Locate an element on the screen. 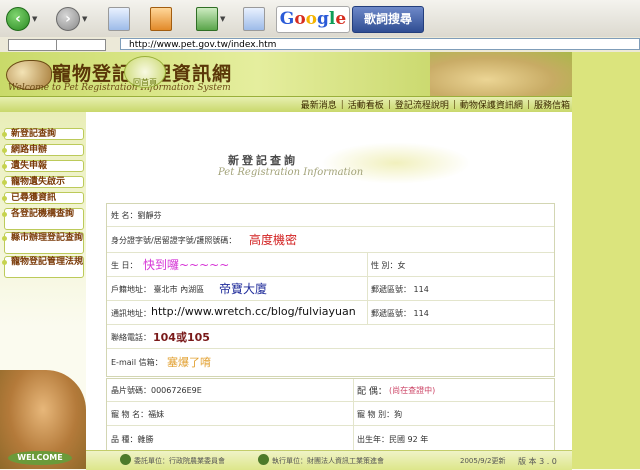 This screenshot has height=470, width=640. nav-registration-process: 登記流程說明 is located at coordinates (422, 104).